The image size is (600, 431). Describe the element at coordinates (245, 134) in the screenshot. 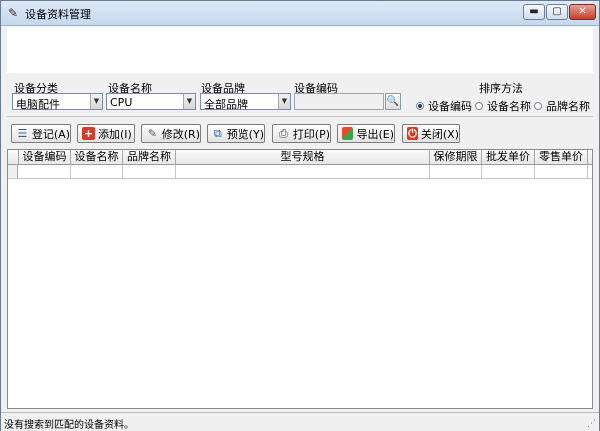

I see `preview-label: 预览(Y)` at that location.